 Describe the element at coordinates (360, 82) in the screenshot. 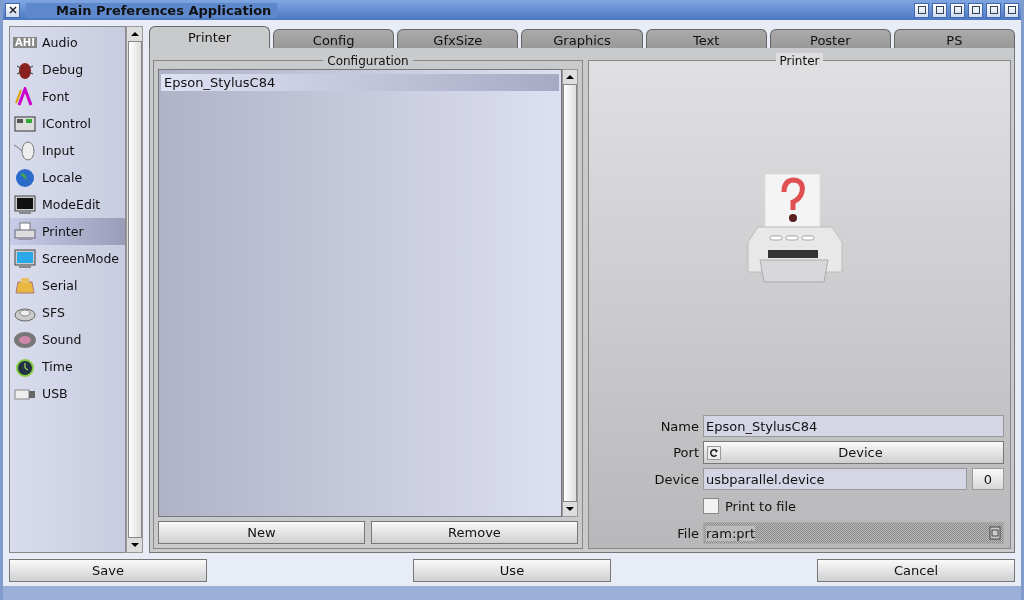

I see `list-item: Epson_StylusC84` at that location.